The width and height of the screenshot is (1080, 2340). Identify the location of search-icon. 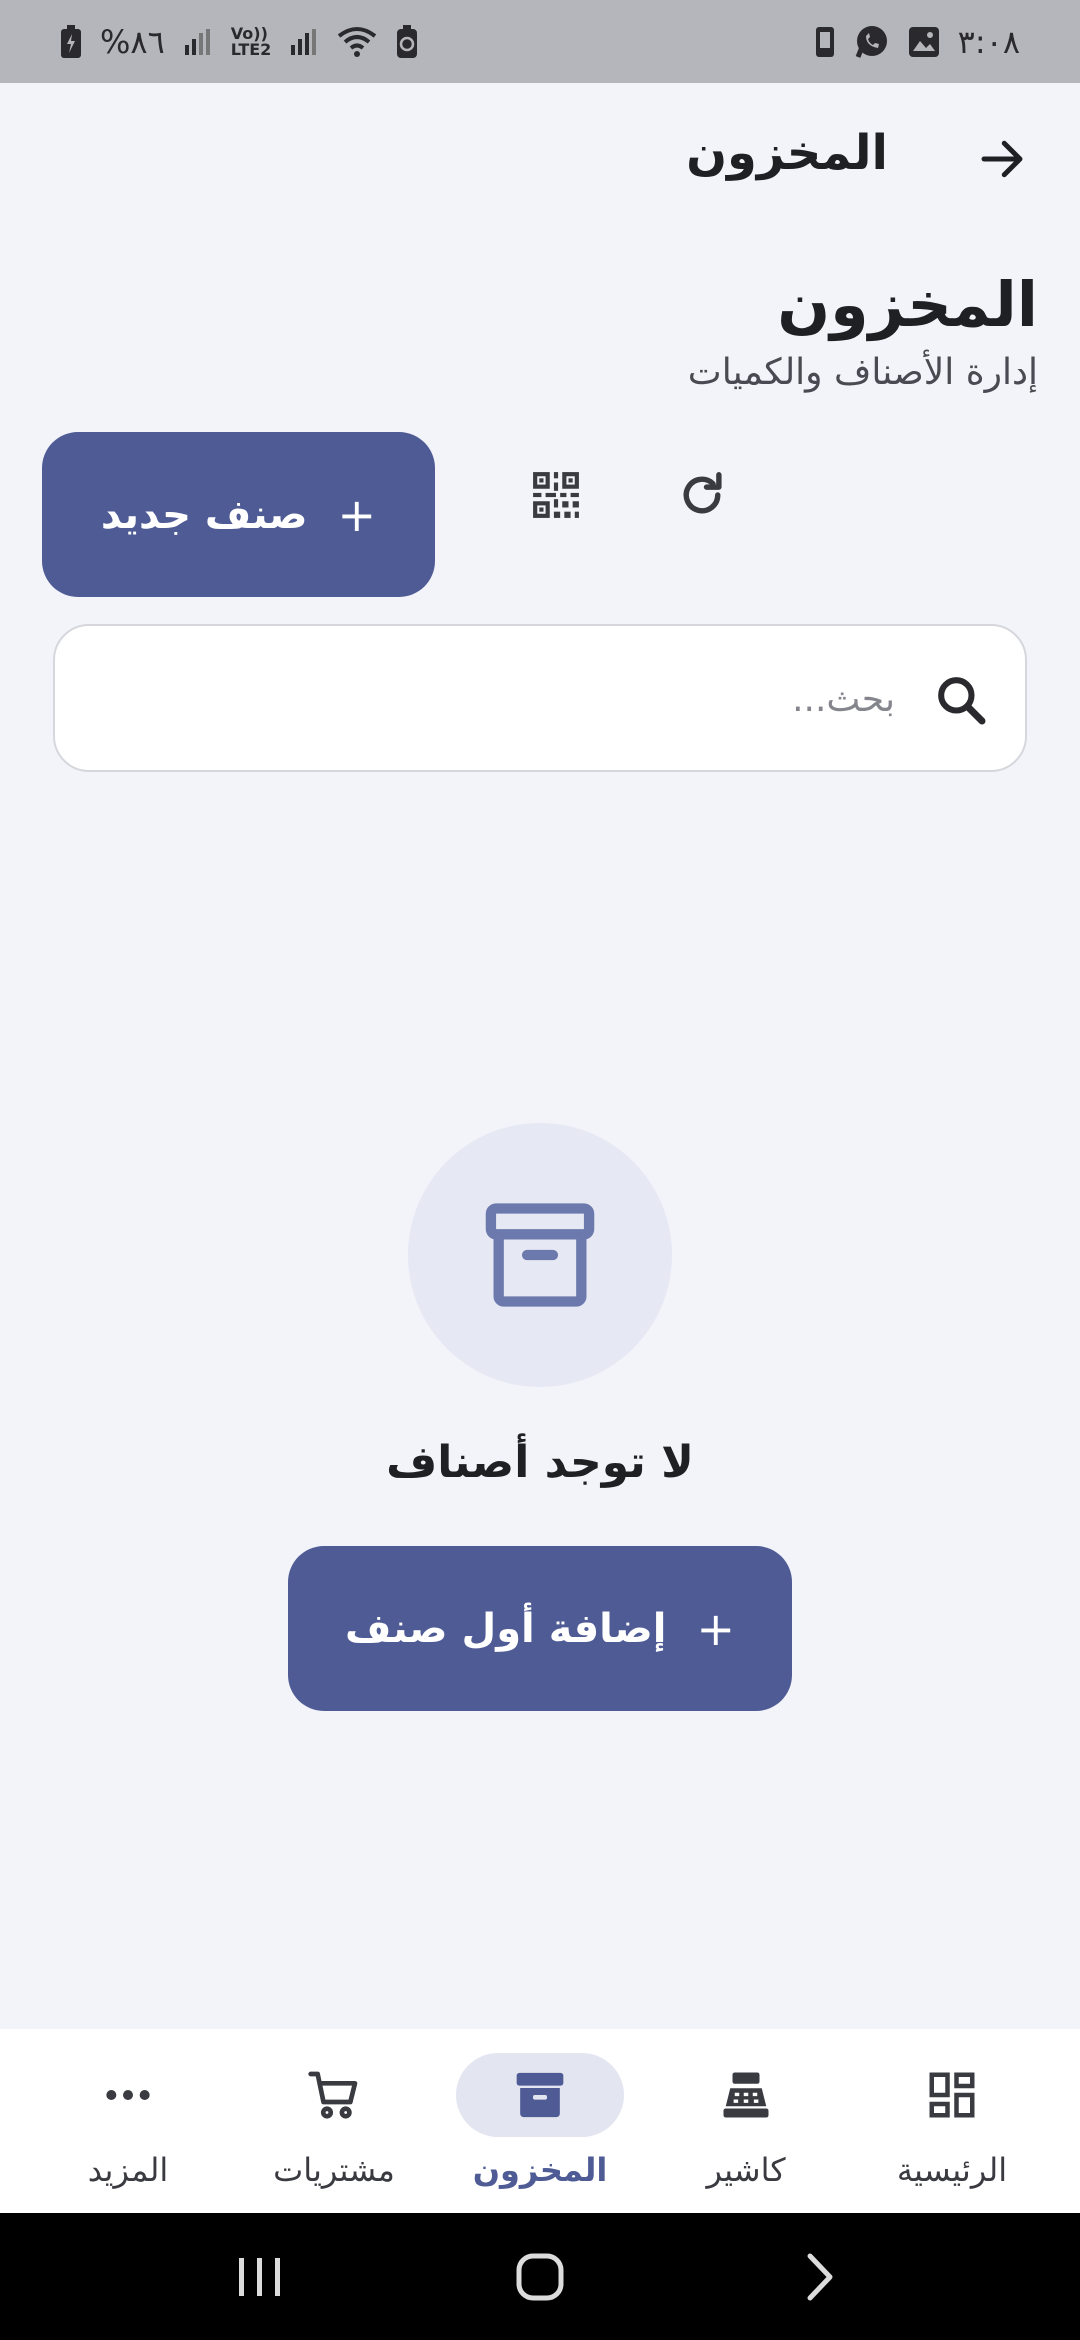
(961, 702).